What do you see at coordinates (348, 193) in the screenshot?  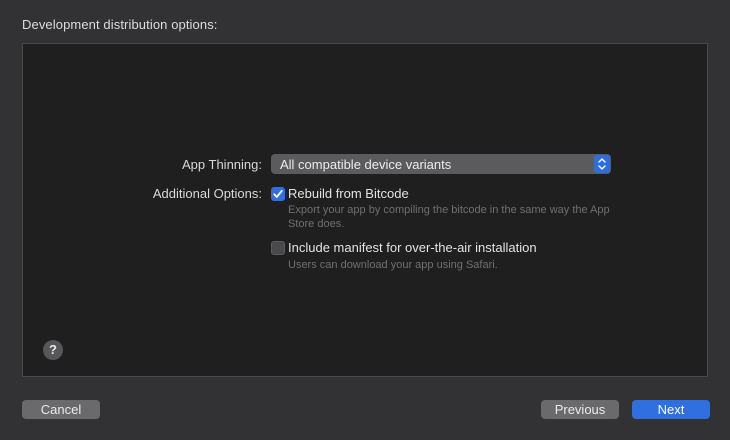 I see `rebuild-from-bitcode-label: Rebuild from Bitcode` at bounding box center [348, 193].